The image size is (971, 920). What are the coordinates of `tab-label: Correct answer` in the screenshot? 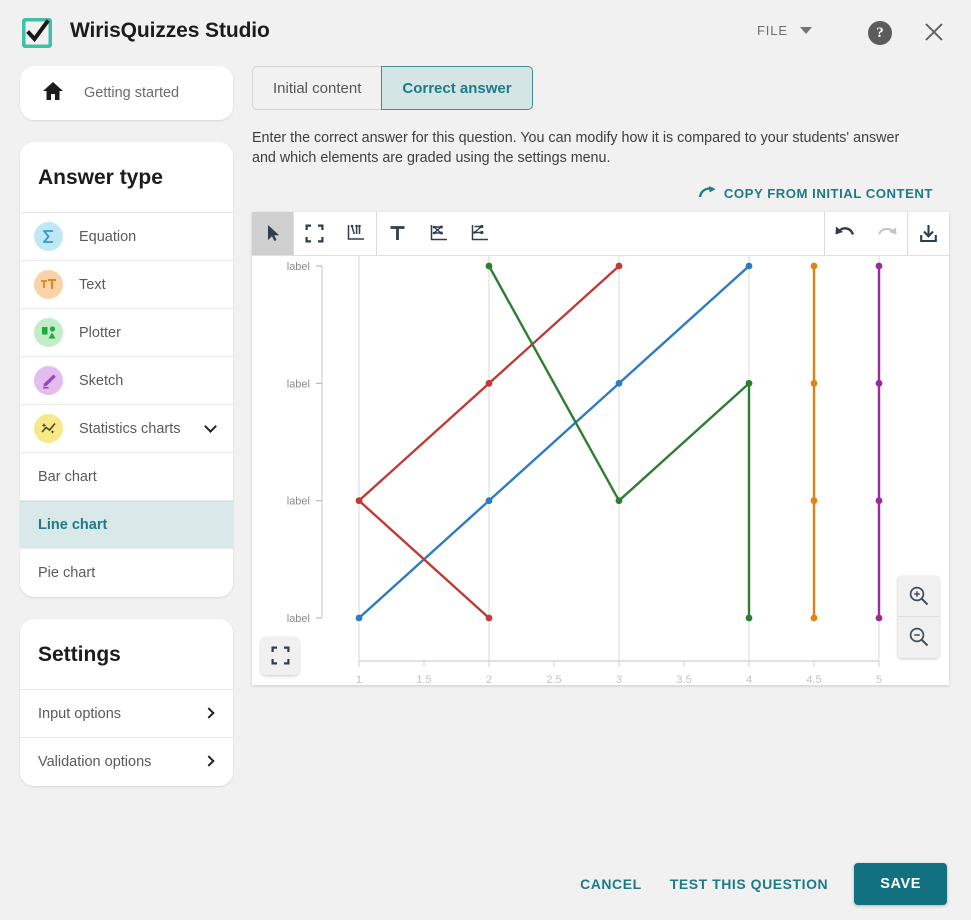 It's located at (457, 88).